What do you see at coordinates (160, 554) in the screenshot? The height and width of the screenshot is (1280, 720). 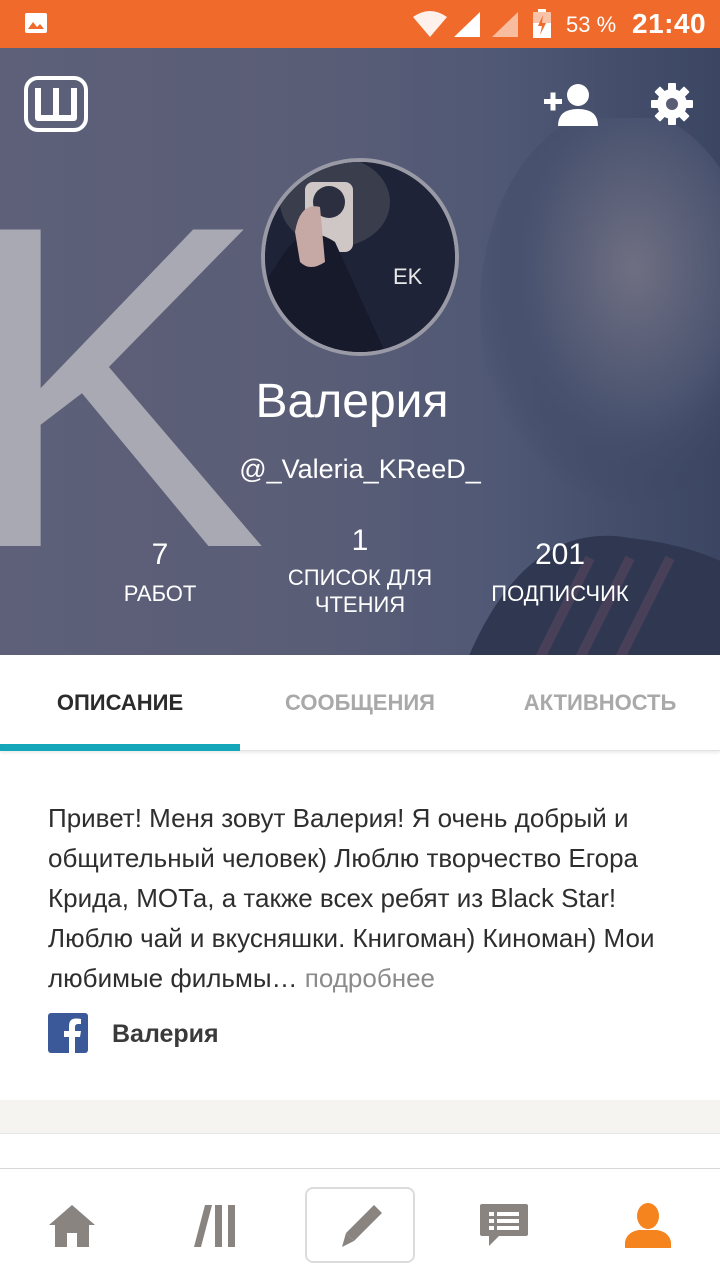 I see `stat-works-count: 7` at bounding box center [160, 554].